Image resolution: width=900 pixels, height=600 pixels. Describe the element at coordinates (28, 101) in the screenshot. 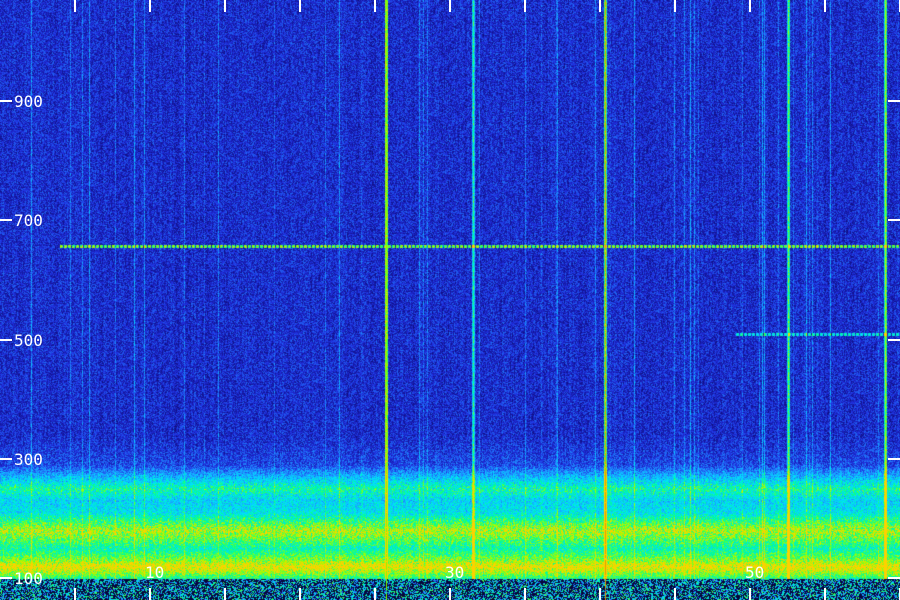

I see `y-tick-label: 900` at that location.